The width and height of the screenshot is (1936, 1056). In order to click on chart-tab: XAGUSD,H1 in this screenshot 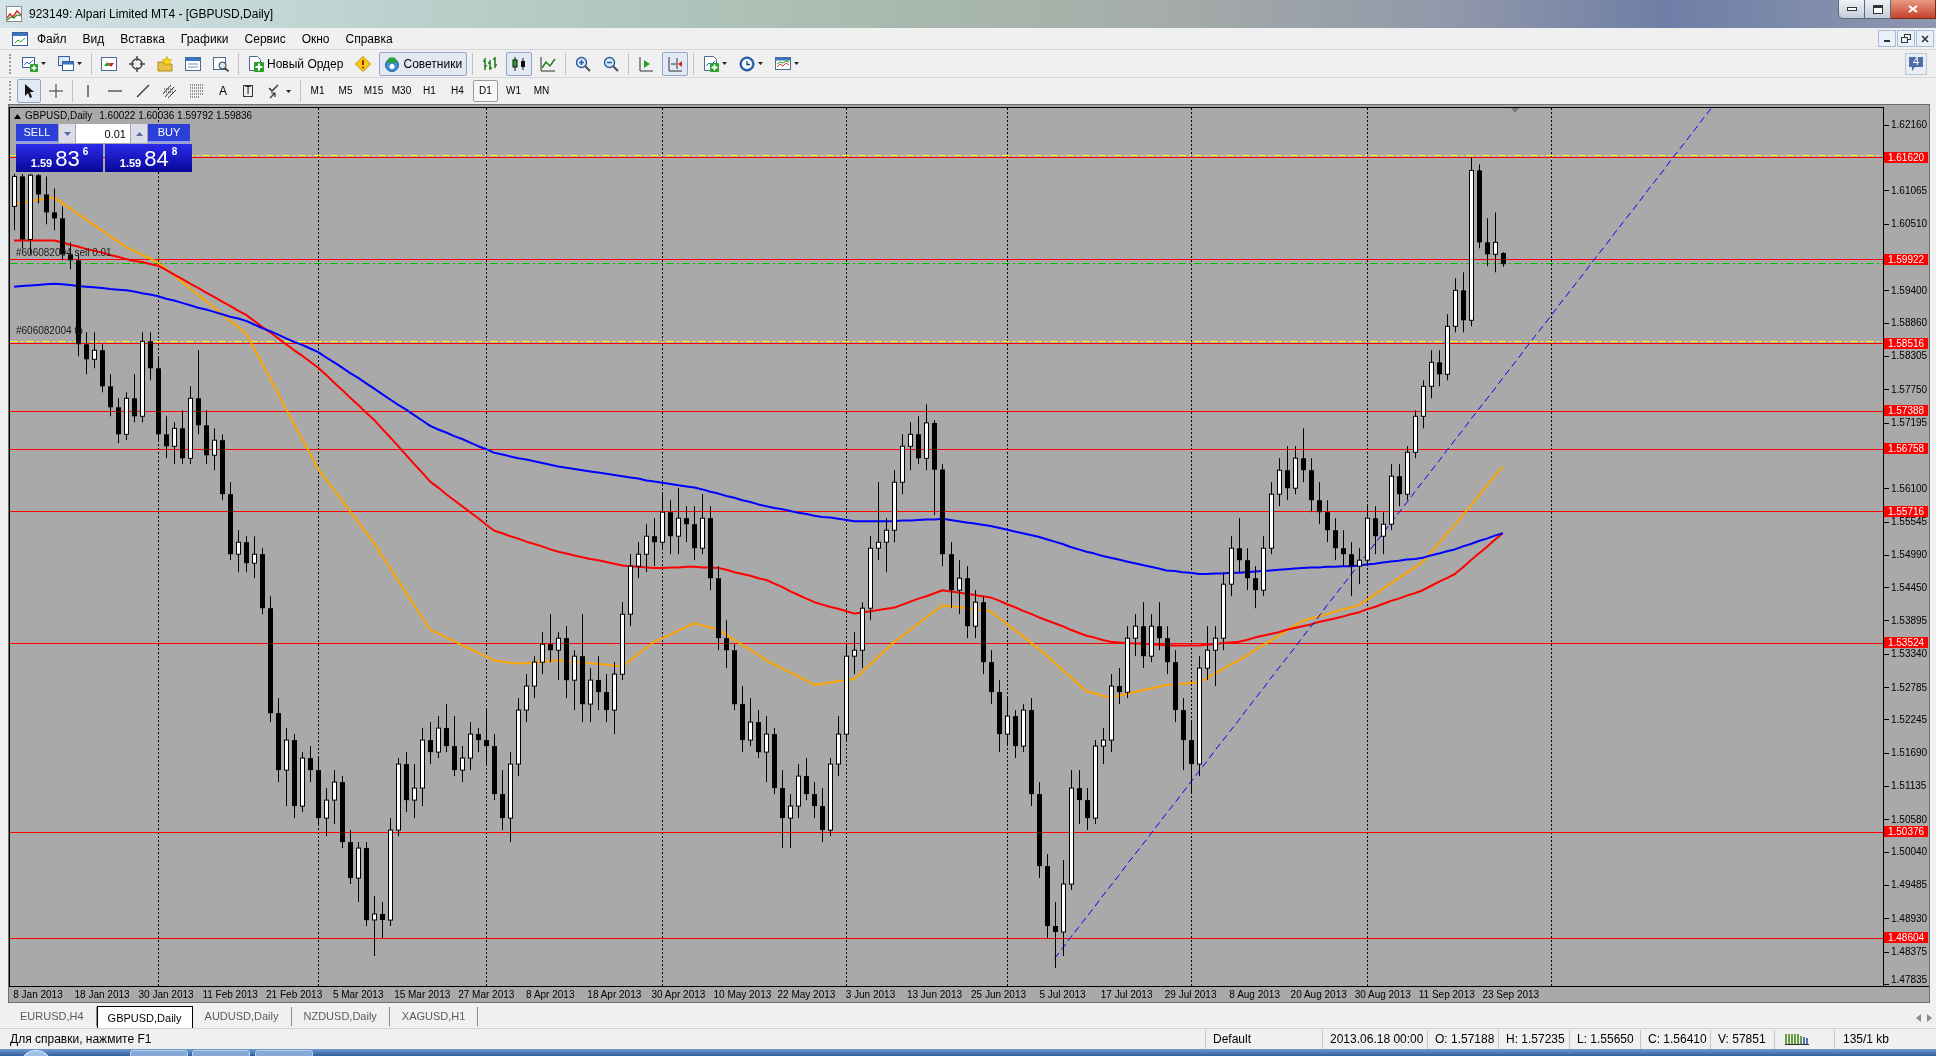, I will do `click(434, 1016)`.